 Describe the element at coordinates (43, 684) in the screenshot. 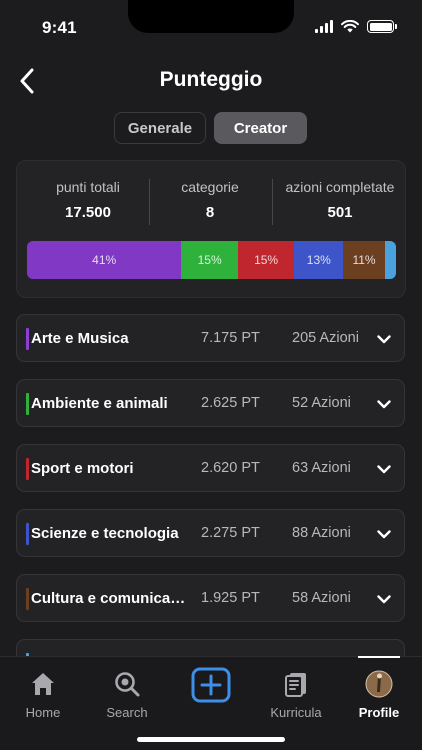

I see `home-icon` at that location.